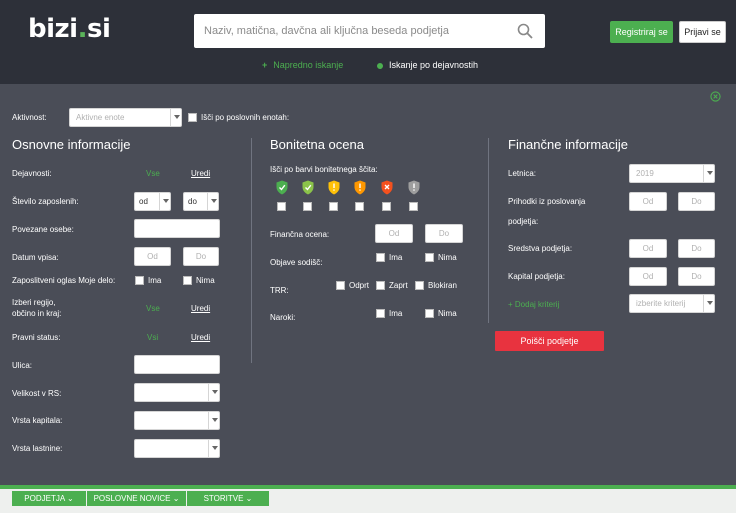 Image resolution: width=736 pixels, height=513 pixels. What do you see at coordinates (715, 96) in the screenshot?
I see `close-icon` at bounding box center [715, 96].